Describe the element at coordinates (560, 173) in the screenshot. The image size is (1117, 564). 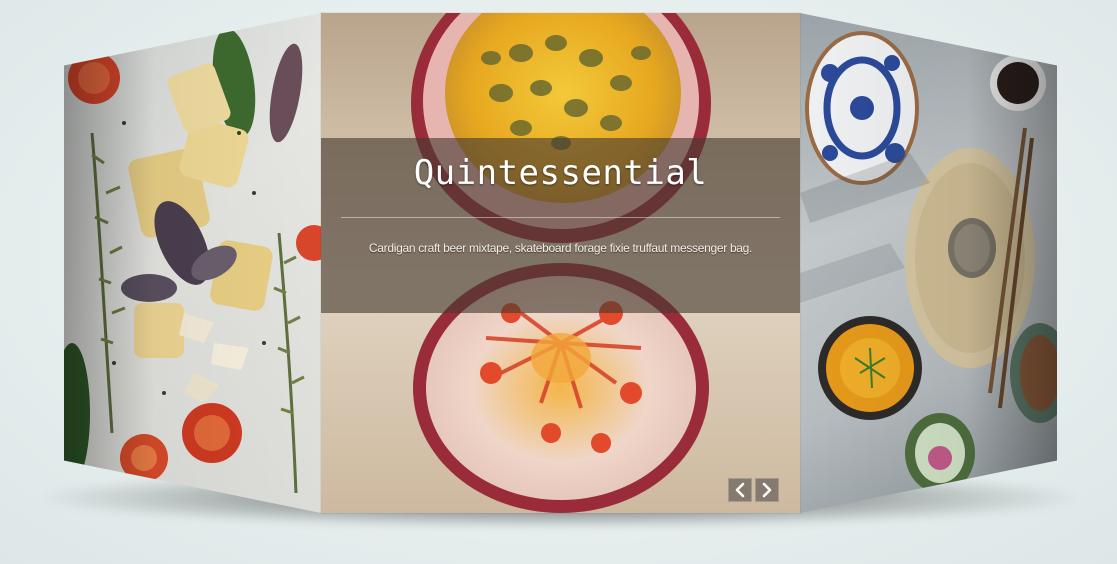
I see `slide-caption-title: Quintessential` at that location.